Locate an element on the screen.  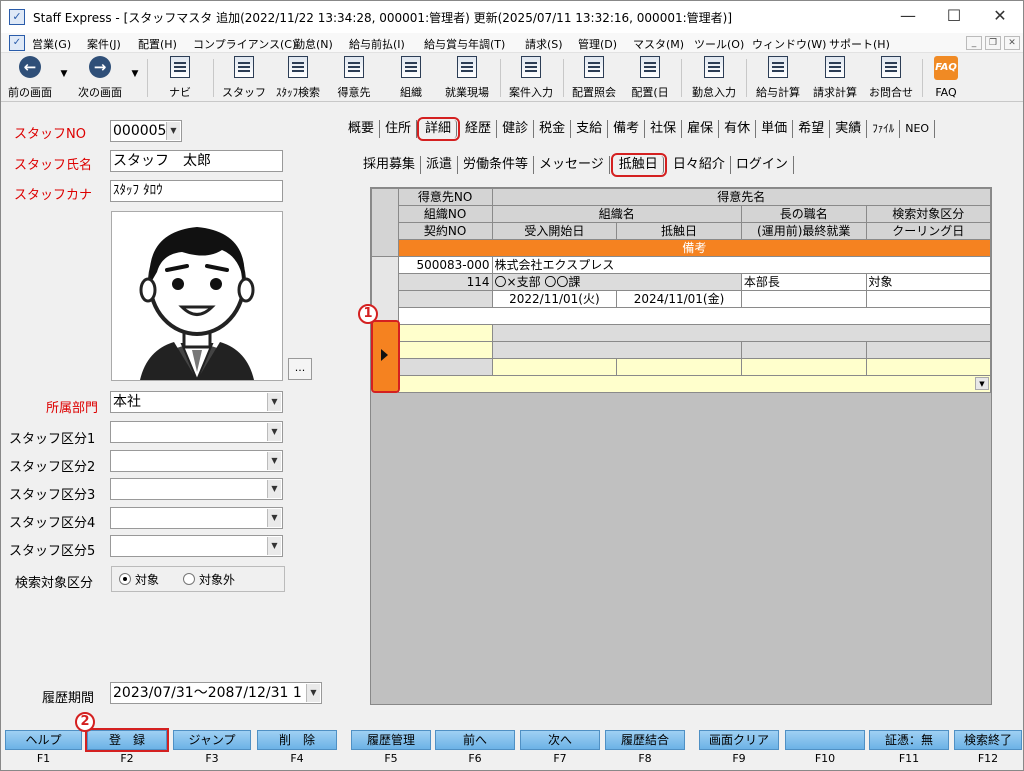
cell-remarks: ▼ is located at coordinates (694, 384).